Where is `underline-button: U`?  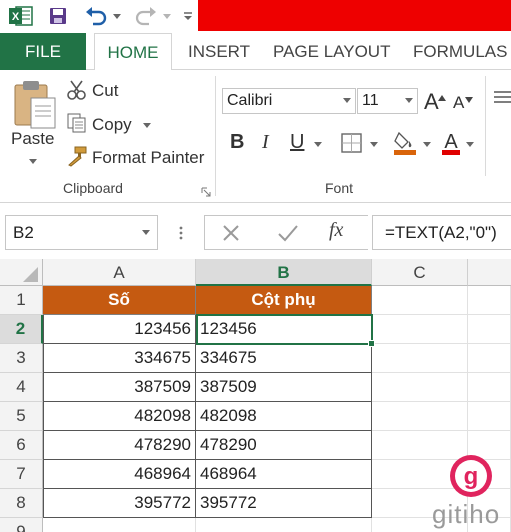 underline-button: U is located at coordinates (297, 142).